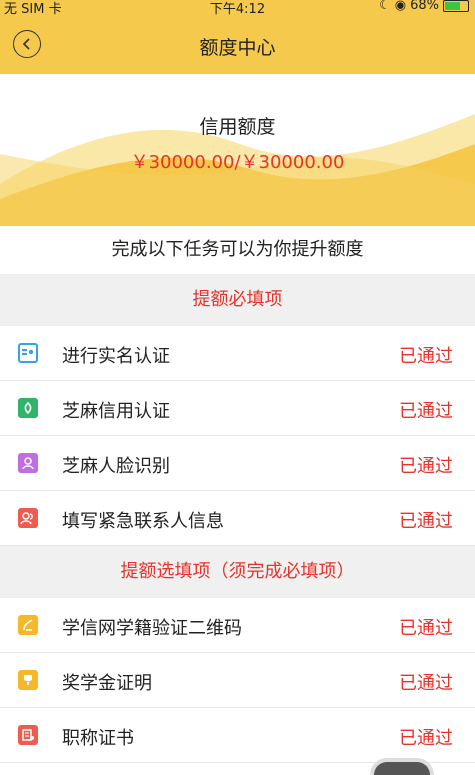 The image size is (475, 775). I want to click on credit-amount: ￥30000.00/￥30000.00, so click(237, 162).